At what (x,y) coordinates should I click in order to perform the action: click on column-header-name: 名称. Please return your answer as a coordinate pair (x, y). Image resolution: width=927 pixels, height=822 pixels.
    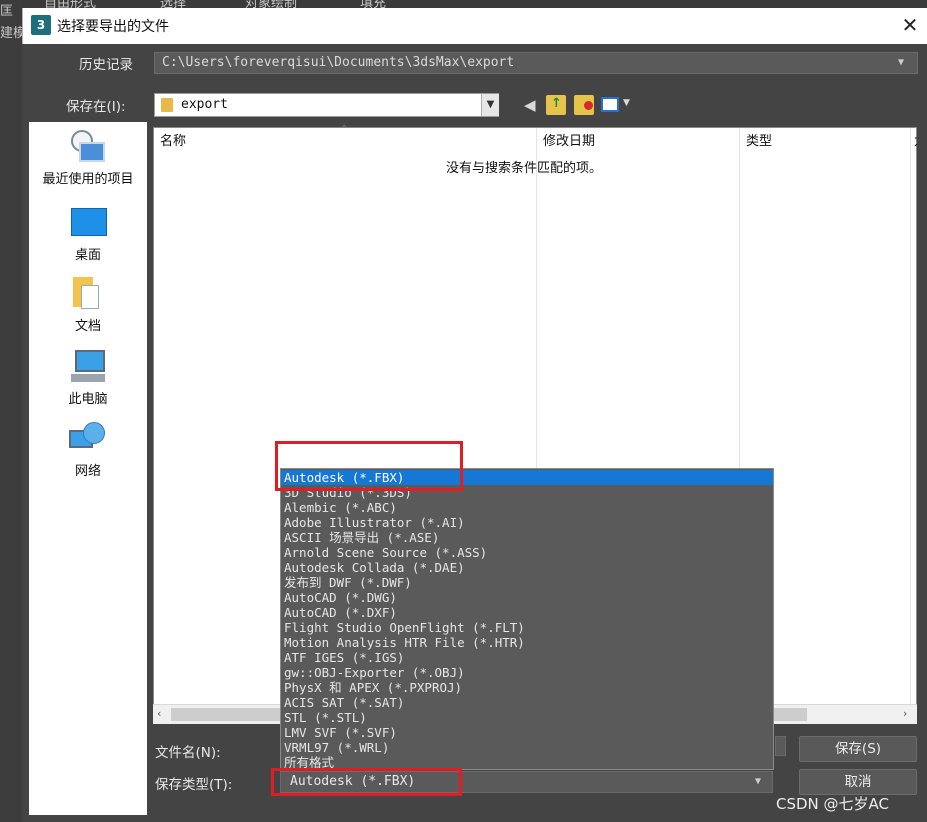
    Looking at the image, I should click on (345, 142).